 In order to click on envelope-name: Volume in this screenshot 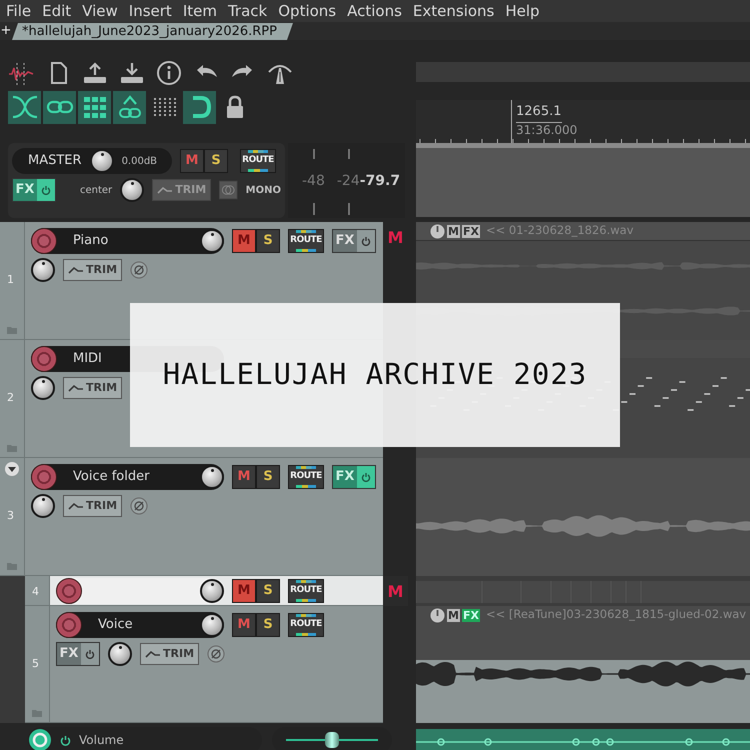, I will do `click(101, 740)`.